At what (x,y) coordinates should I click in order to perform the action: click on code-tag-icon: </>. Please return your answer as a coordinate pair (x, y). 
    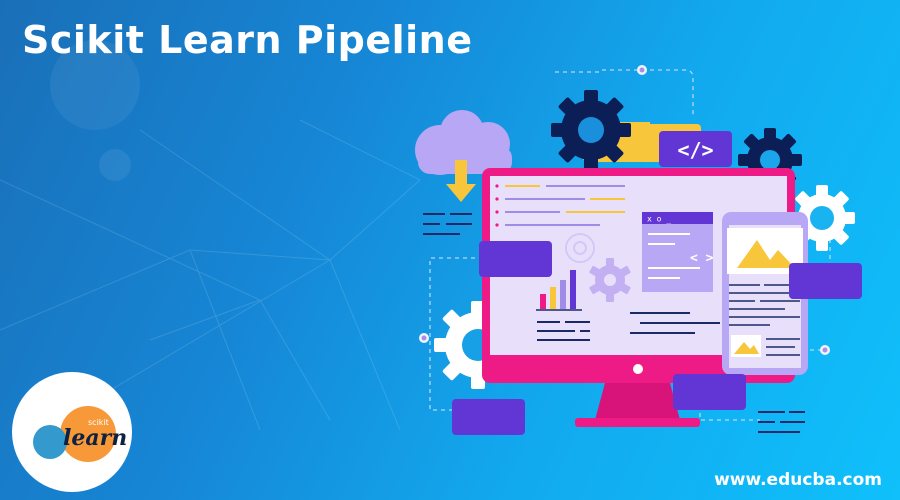
    Looking at the image, I should click on (695, 149).